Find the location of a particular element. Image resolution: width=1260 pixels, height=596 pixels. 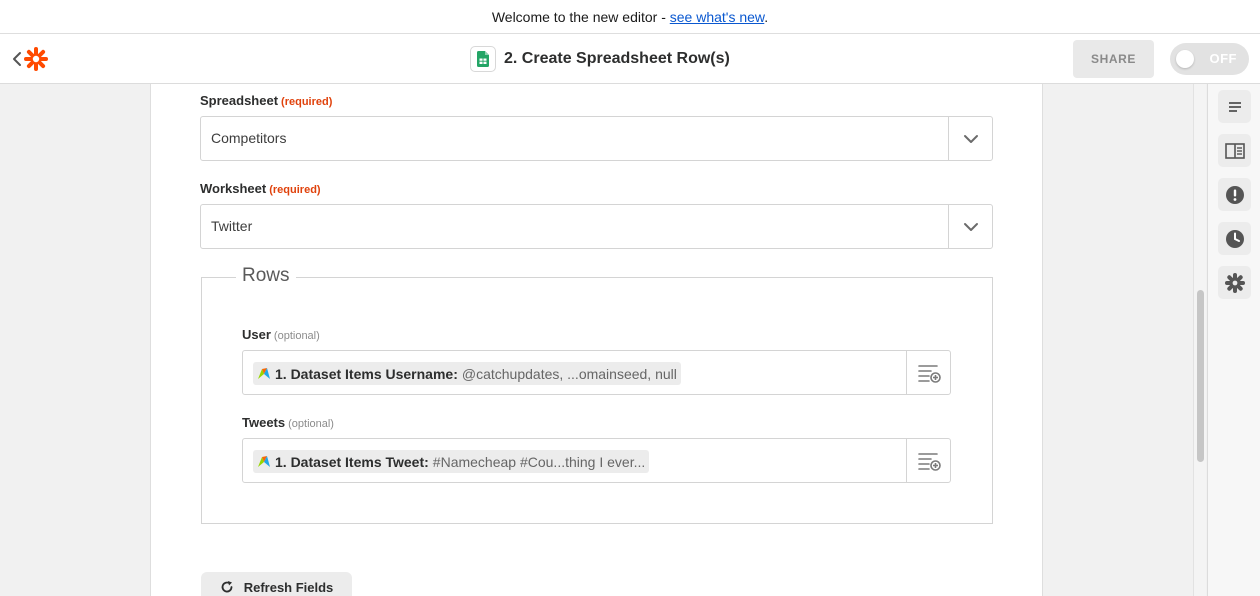

pill-key: 1. Dataset Items Username: is located at coordinates (366, 373).